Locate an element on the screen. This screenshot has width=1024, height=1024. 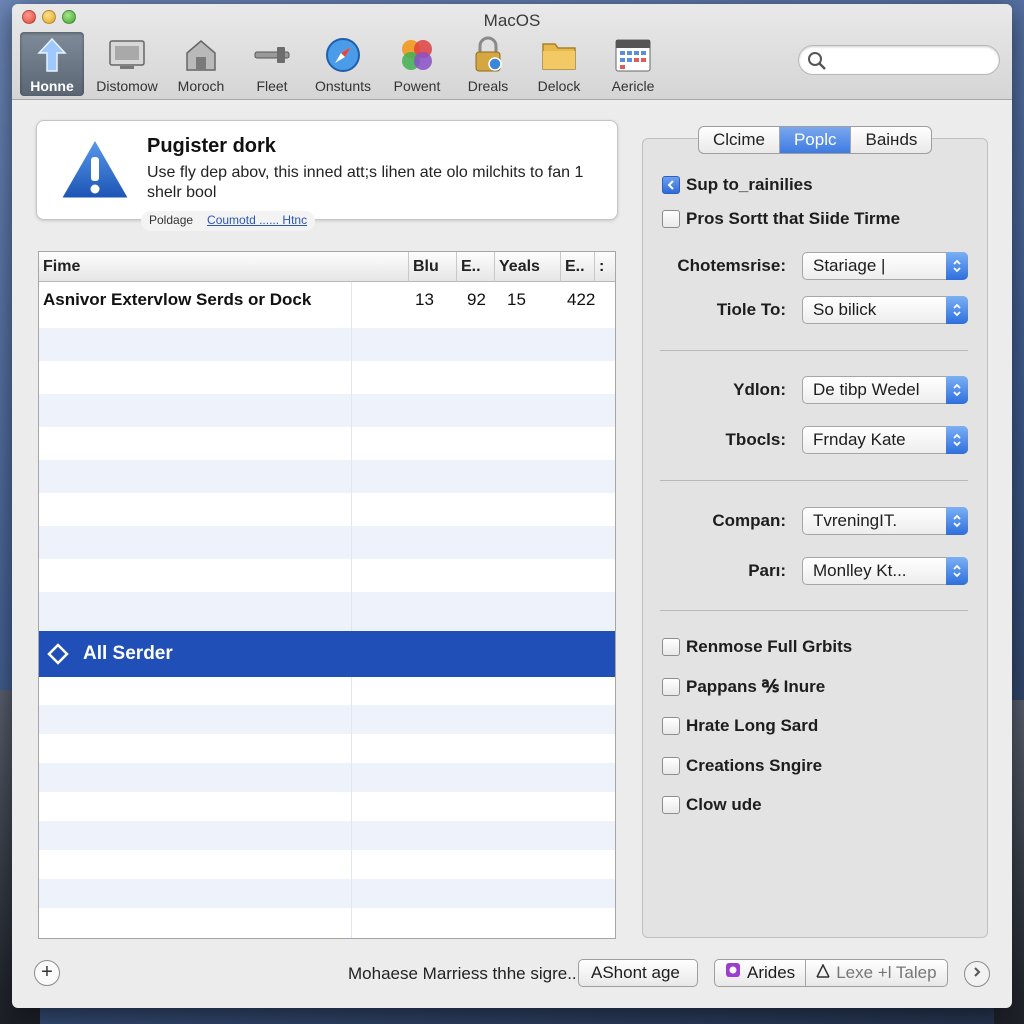
checkbox-clow-ude: Clow ude is located at coordinates (712, 805).